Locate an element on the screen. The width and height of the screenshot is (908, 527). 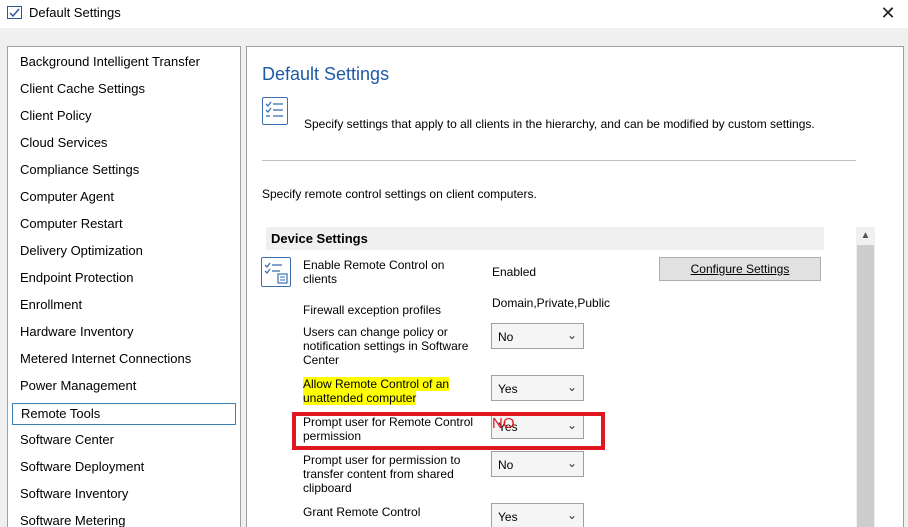
configure-settings-button-label: Configure Settings is located at coordinates (740, 269).